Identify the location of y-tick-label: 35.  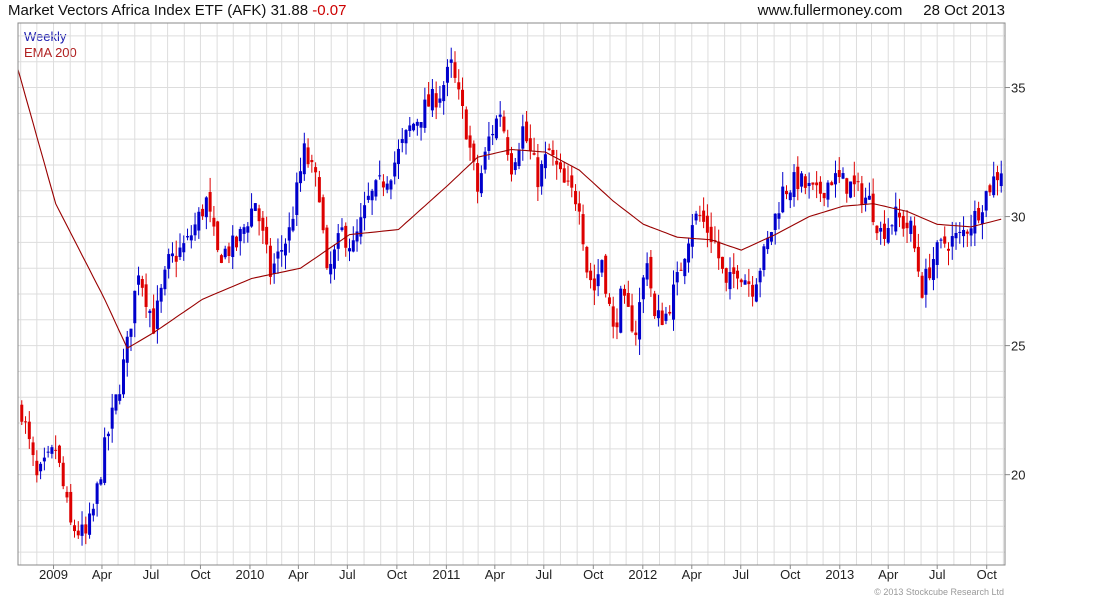
(1018, 88).